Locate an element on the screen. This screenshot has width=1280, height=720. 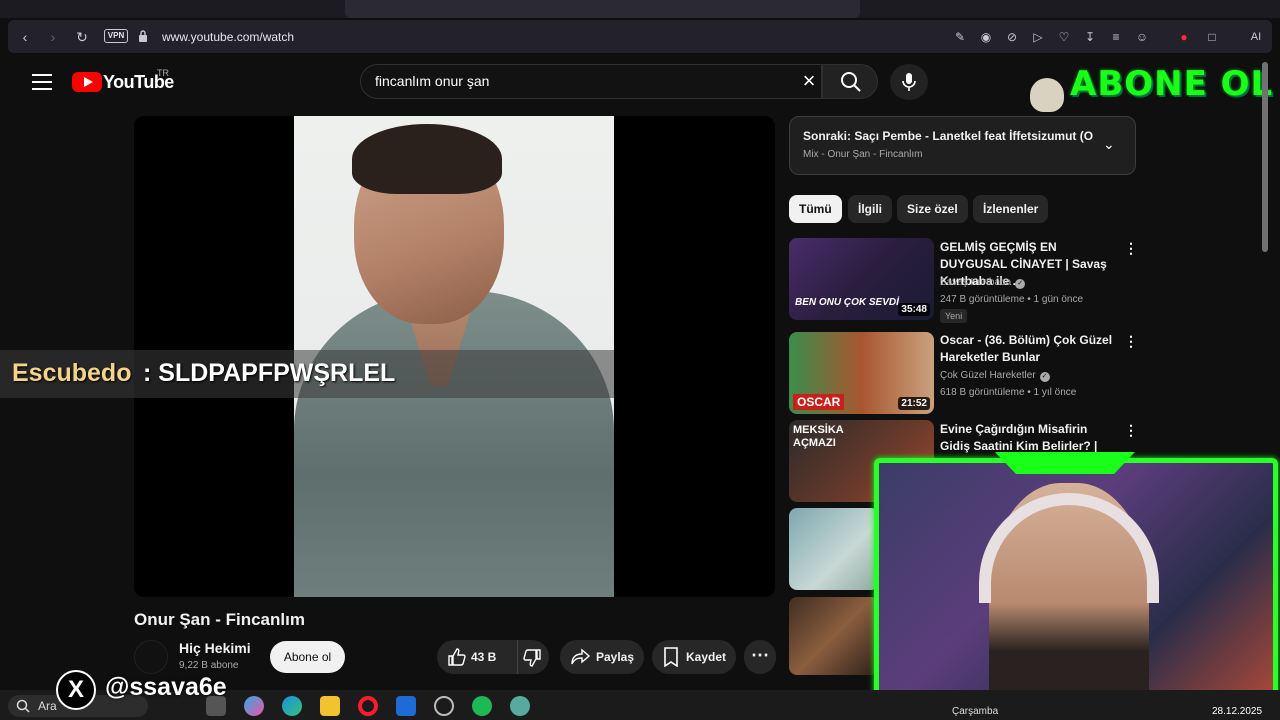
thumbnail-text: BEN ONU ÇOK SEVDİ is located at coordinates (847, 302).